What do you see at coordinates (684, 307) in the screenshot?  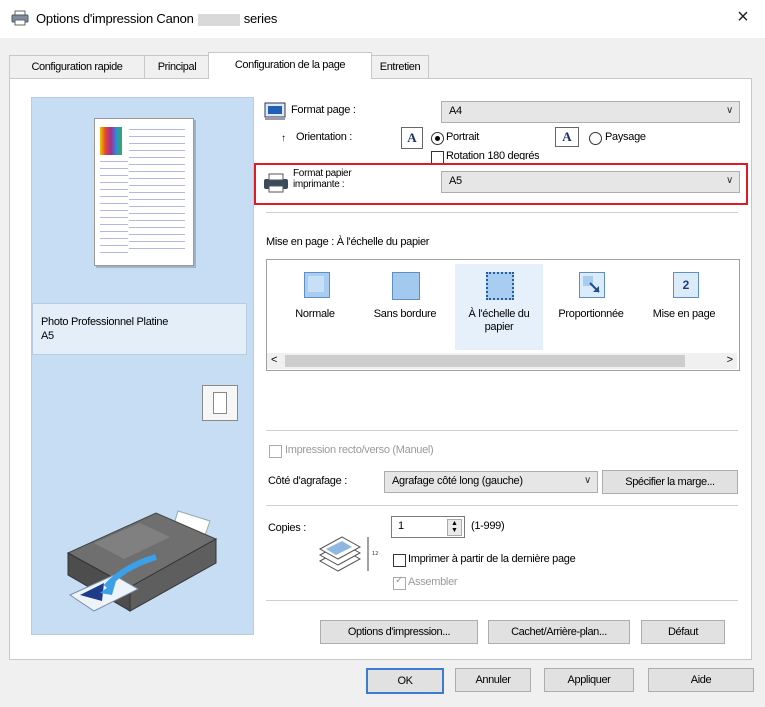 I see `layout-option-page-layout: 2 Mise en page` at bounding box center [684, 307].